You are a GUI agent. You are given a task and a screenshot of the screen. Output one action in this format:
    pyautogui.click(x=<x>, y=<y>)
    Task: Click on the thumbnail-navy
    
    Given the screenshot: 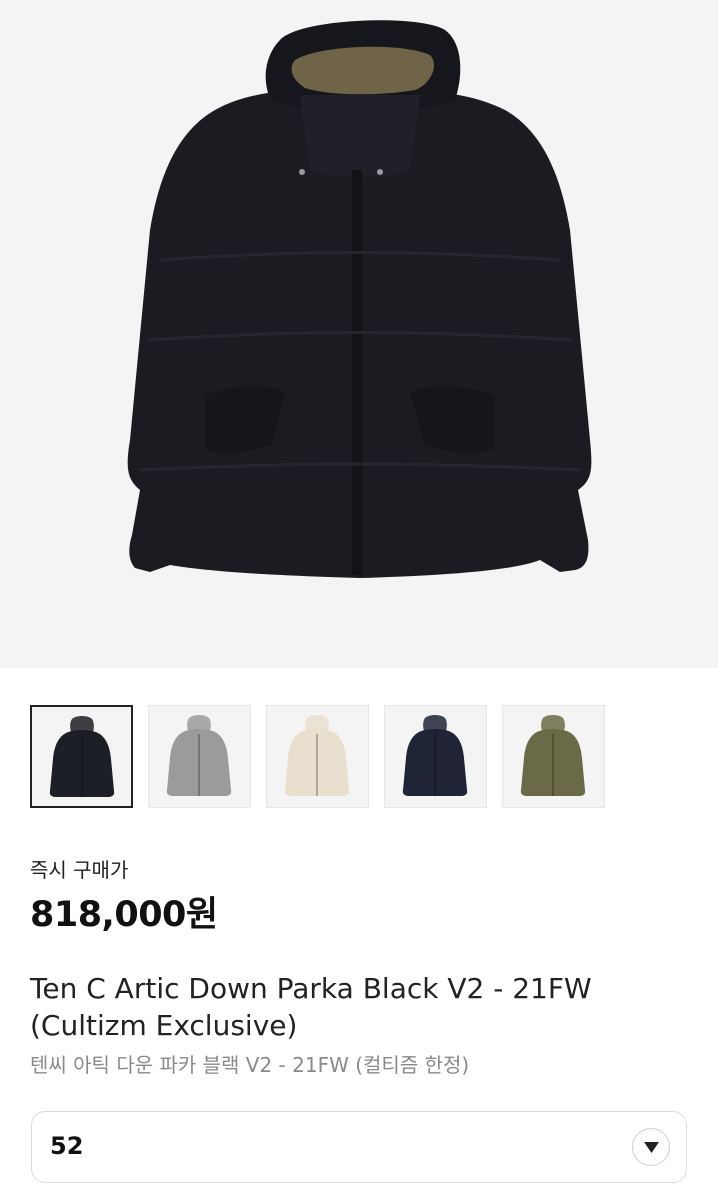 What is the action you would take?
    pyautogui.click(x=435, y=756)
    